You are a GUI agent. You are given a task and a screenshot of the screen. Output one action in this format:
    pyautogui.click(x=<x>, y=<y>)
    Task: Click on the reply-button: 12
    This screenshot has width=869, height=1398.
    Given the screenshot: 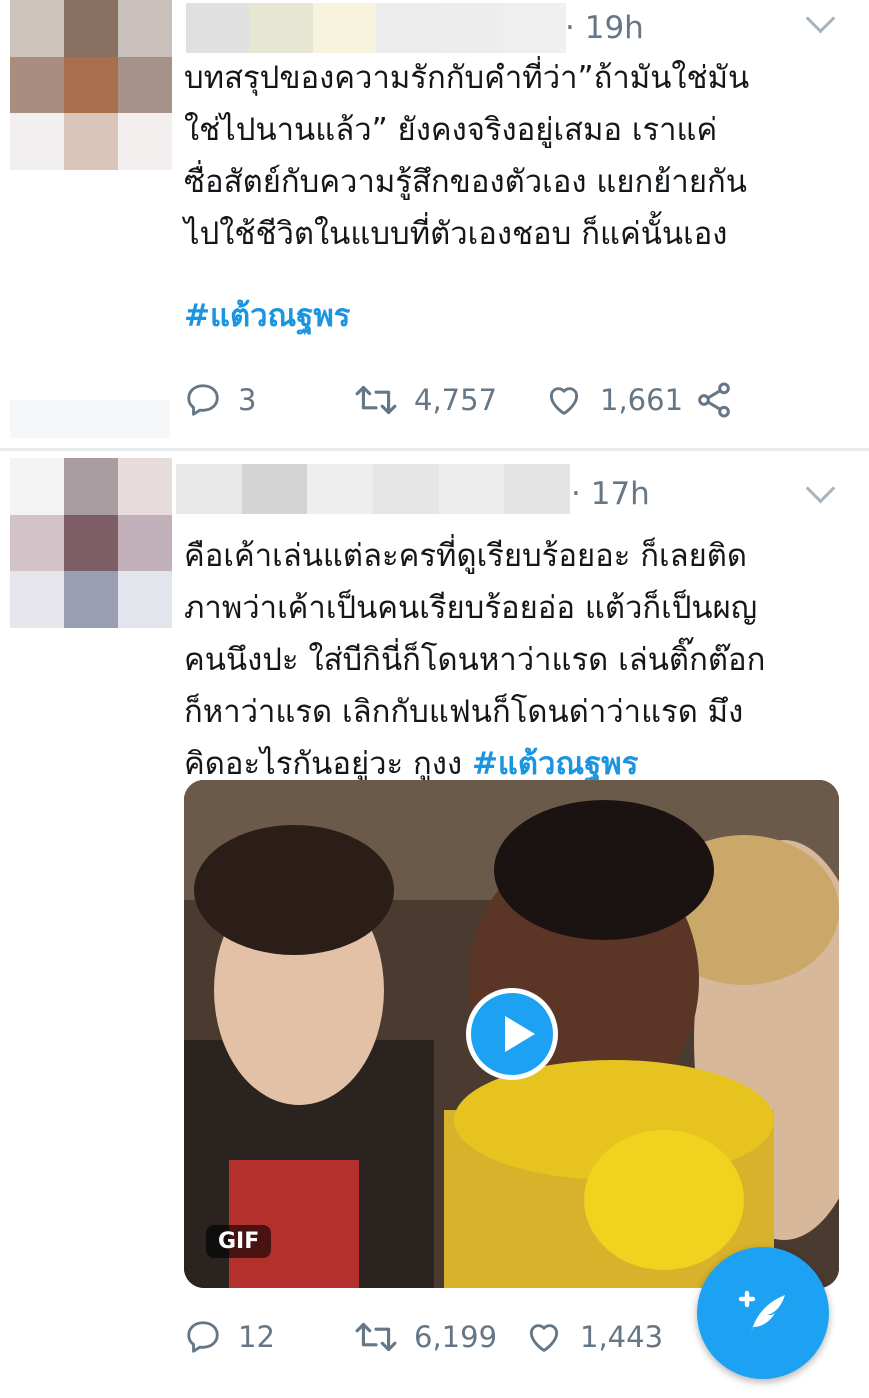 What is the action you would take?
    pyautogui.click(x=269, y=1337)
    